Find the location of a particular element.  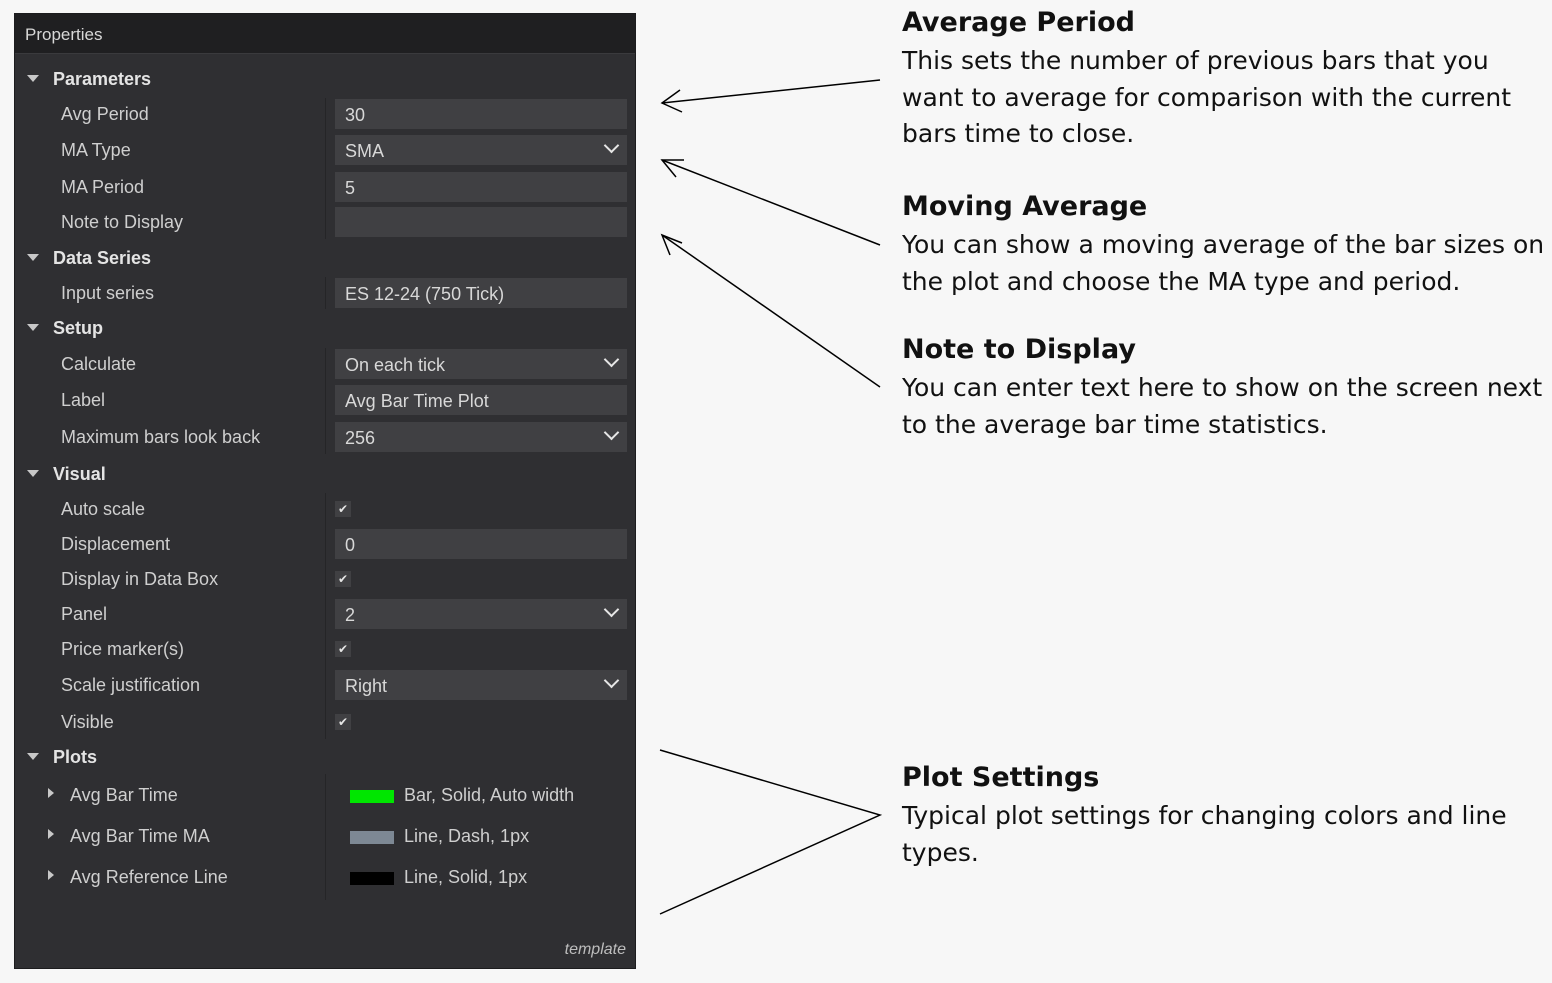

note-line: types. is located at coordinates (940, 852).